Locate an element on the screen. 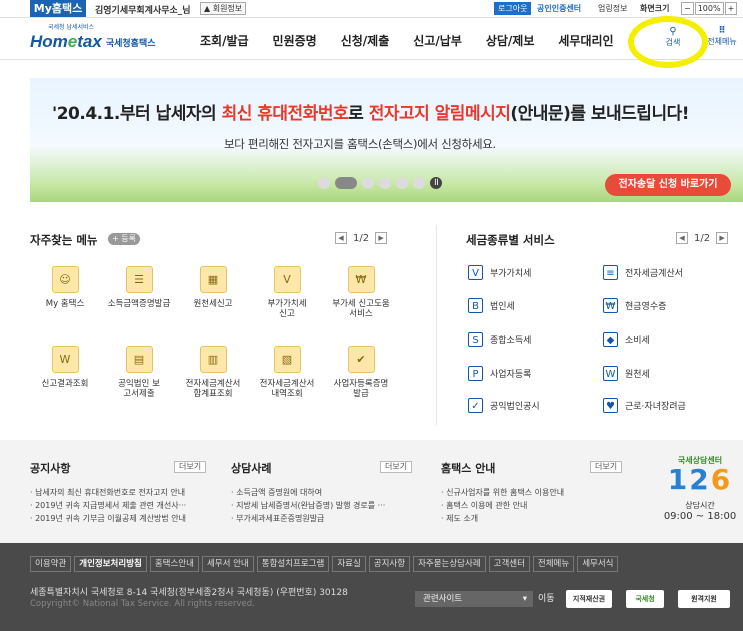 This screenshot has height=631, width=743. fav-item-label: 전자세금계산서 합계표조회 is located at coordinates (213, 389).